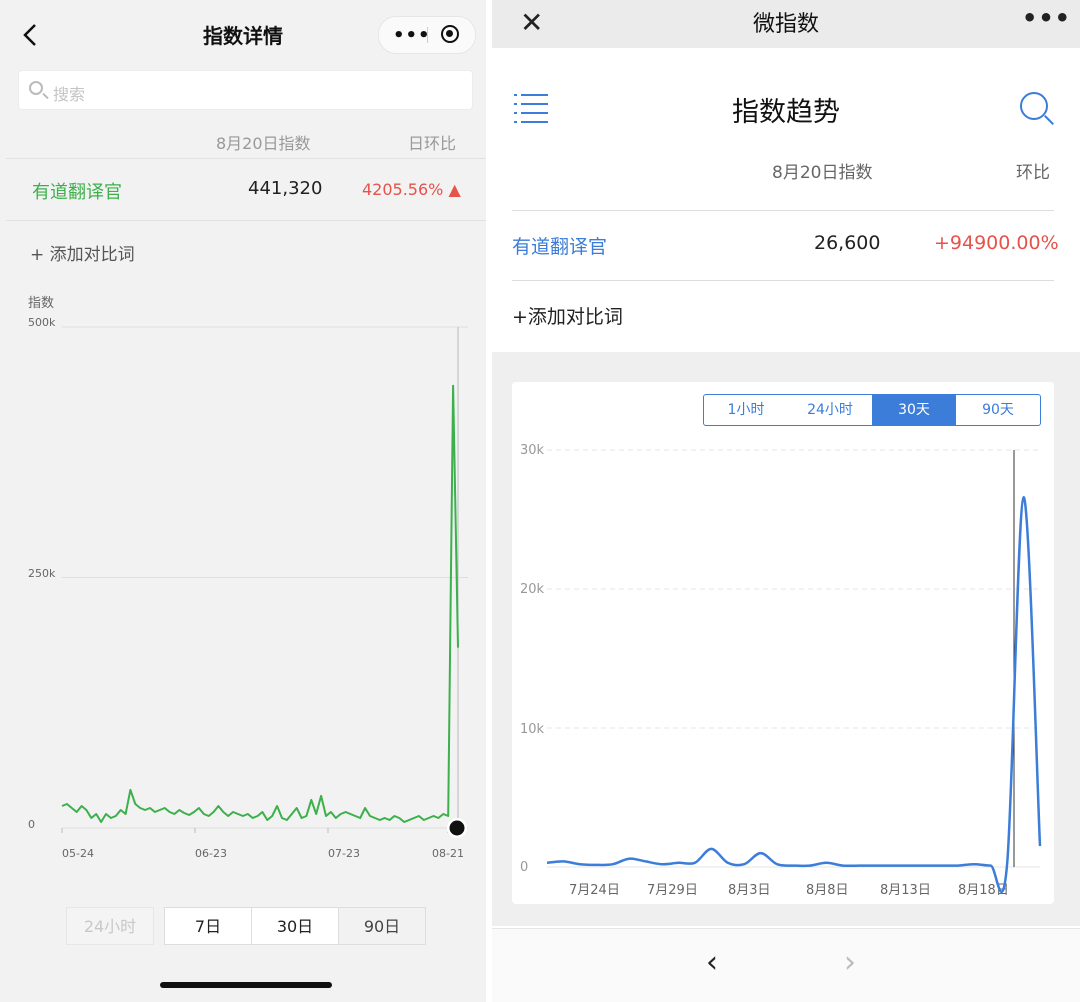 The height and width of the screenshot is (1002, 1080). I want to click on forward-icon: ›, so click(850, 962).